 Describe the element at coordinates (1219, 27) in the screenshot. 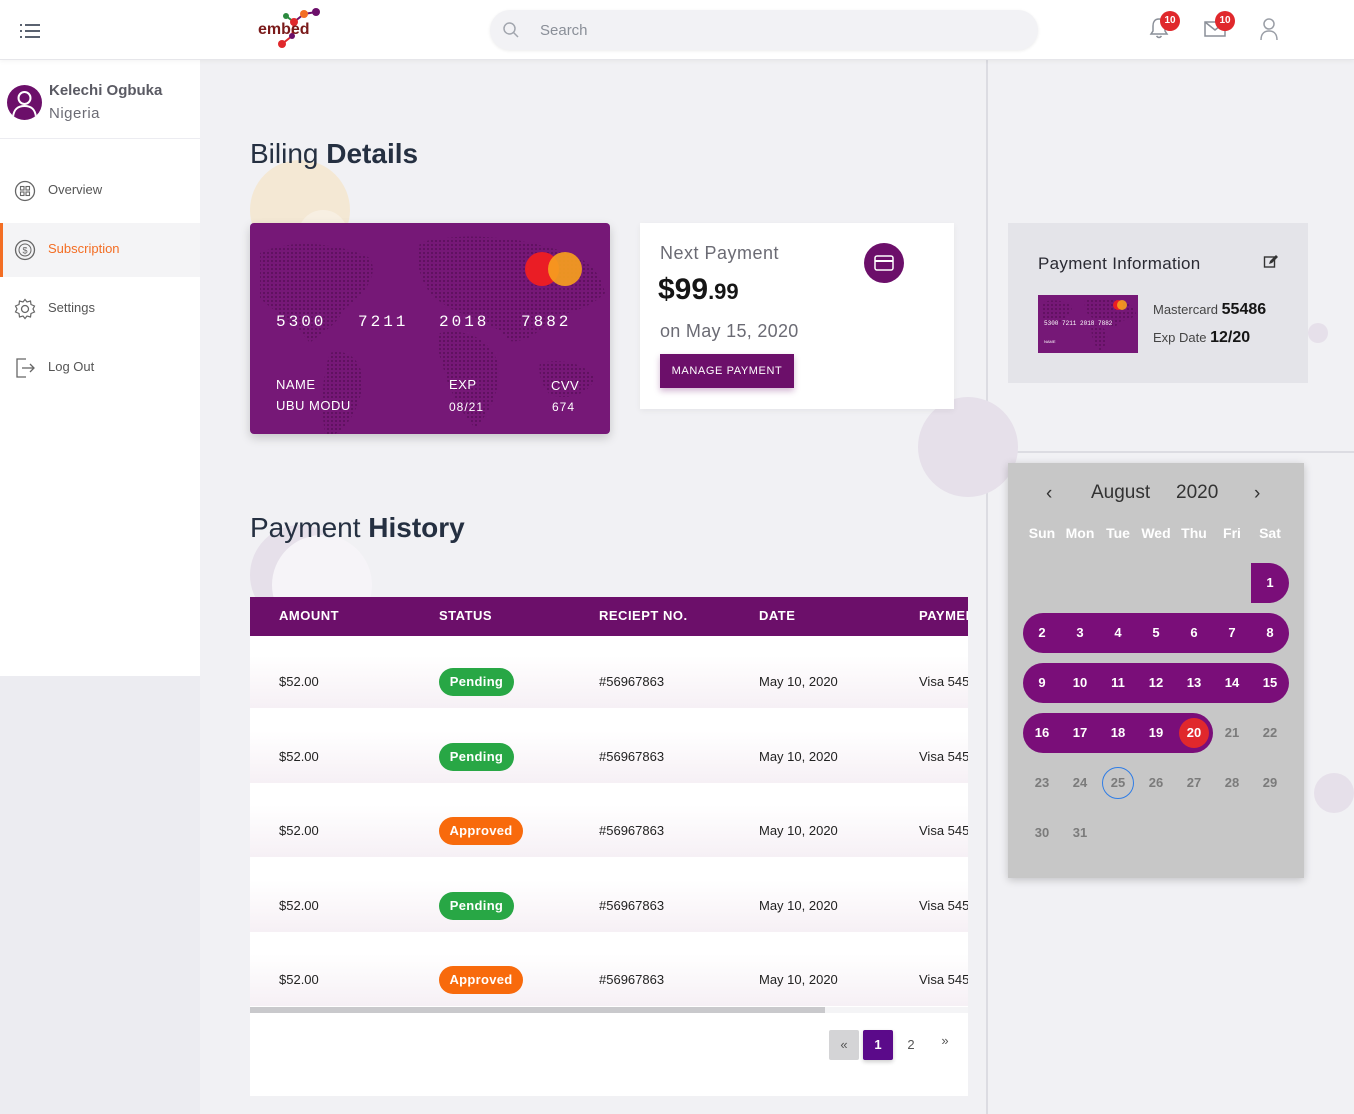

I see `messages-button: 10` at that location.